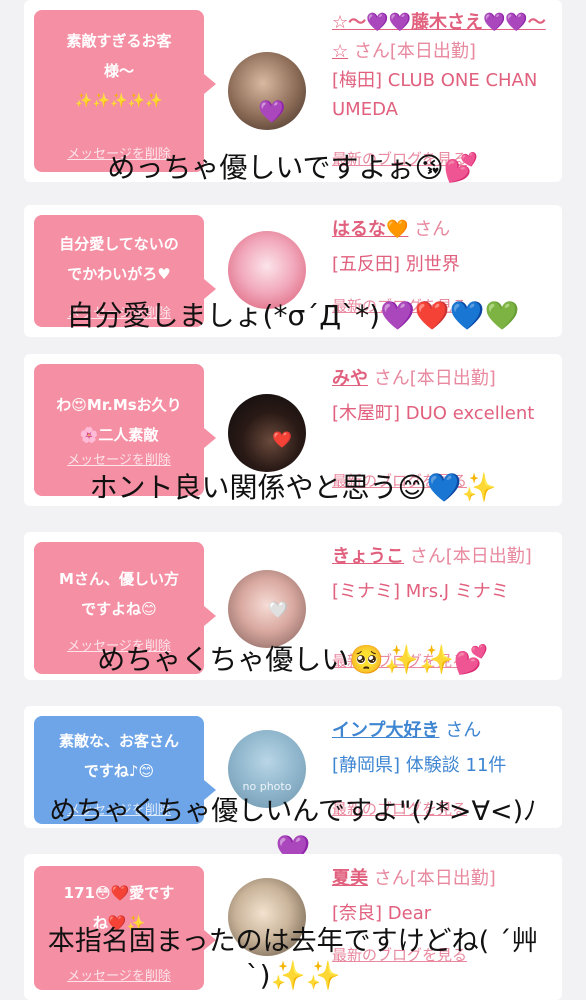 The image size is (586, 1000). I want to click on avatar: 💜, so click(267, 91).